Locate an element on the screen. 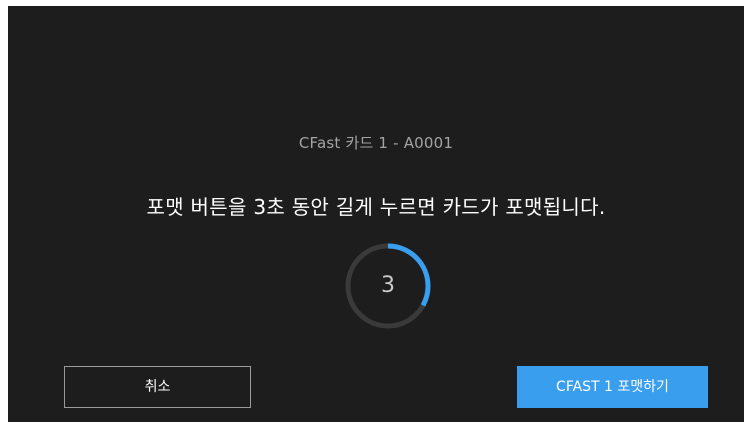  cancel-button: 취소 is located at coordinates (157, 387).